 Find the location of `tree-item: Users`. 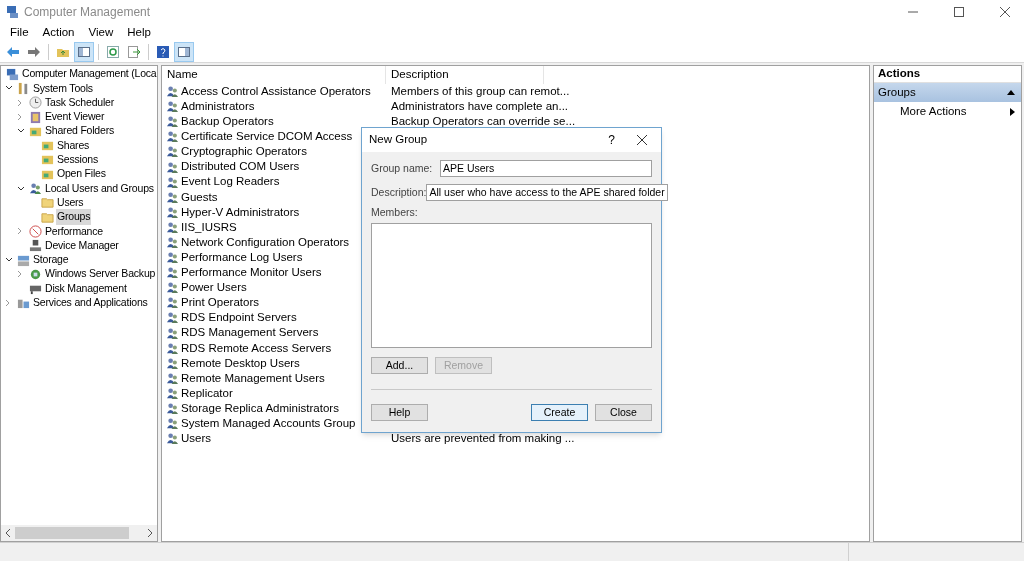

tree-item: Users is located at coordinates (70, 202).